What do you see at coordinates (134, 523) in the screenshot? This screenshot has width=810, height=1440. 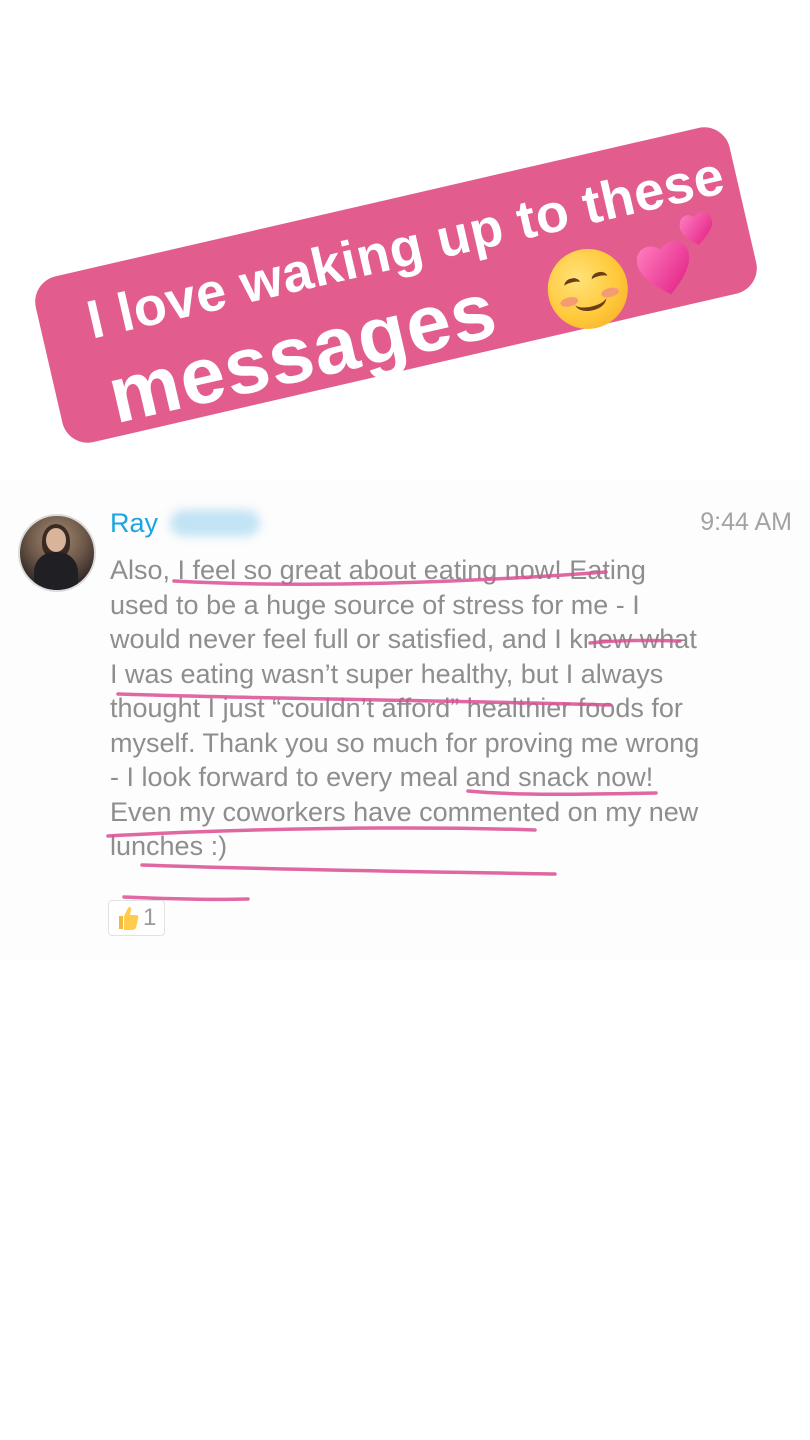 I see `sender-name: Ray` at bounding box center [134, 523].